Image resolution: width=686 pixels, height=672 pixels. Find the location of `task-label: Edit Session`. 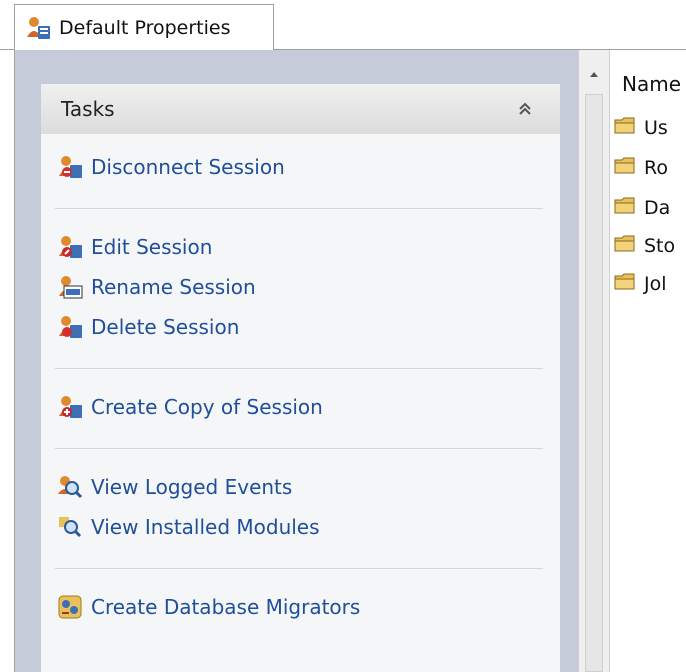

task-label: Edit Session is located at coordinates (152, 247).